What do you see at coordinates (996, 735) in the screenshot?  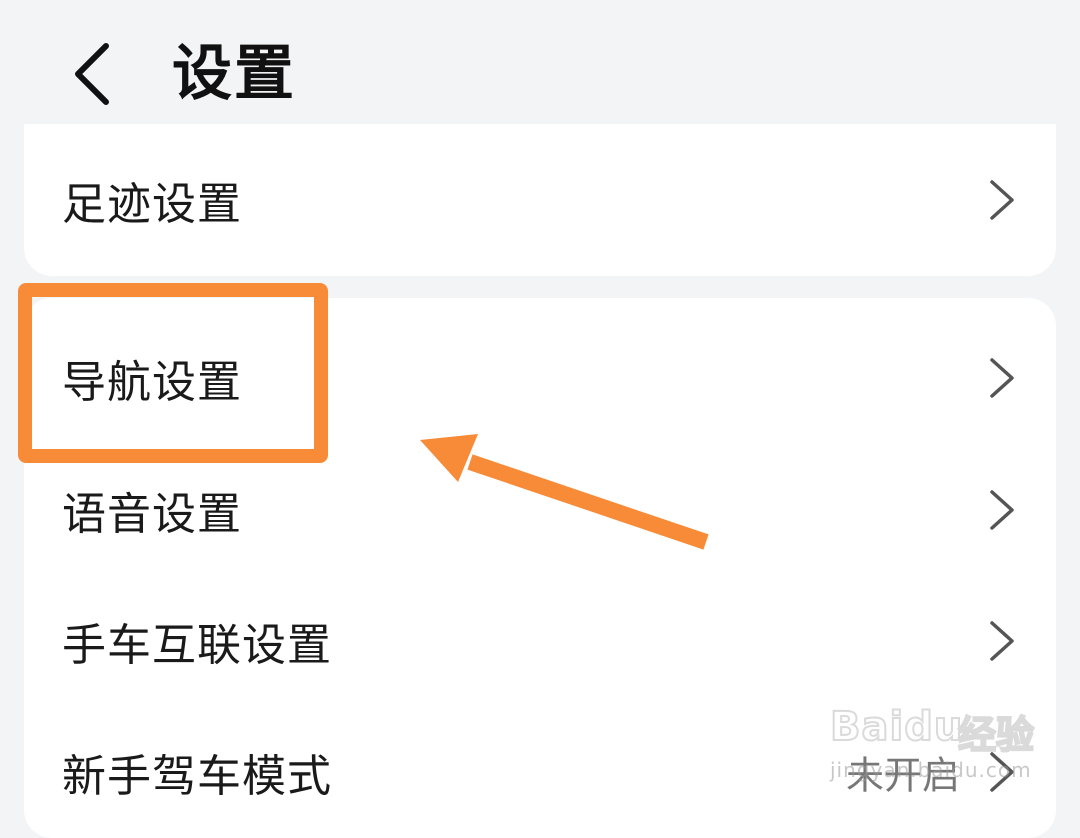 I see `watermark-brand-cn: 经验` at bounding box center [996, 735].